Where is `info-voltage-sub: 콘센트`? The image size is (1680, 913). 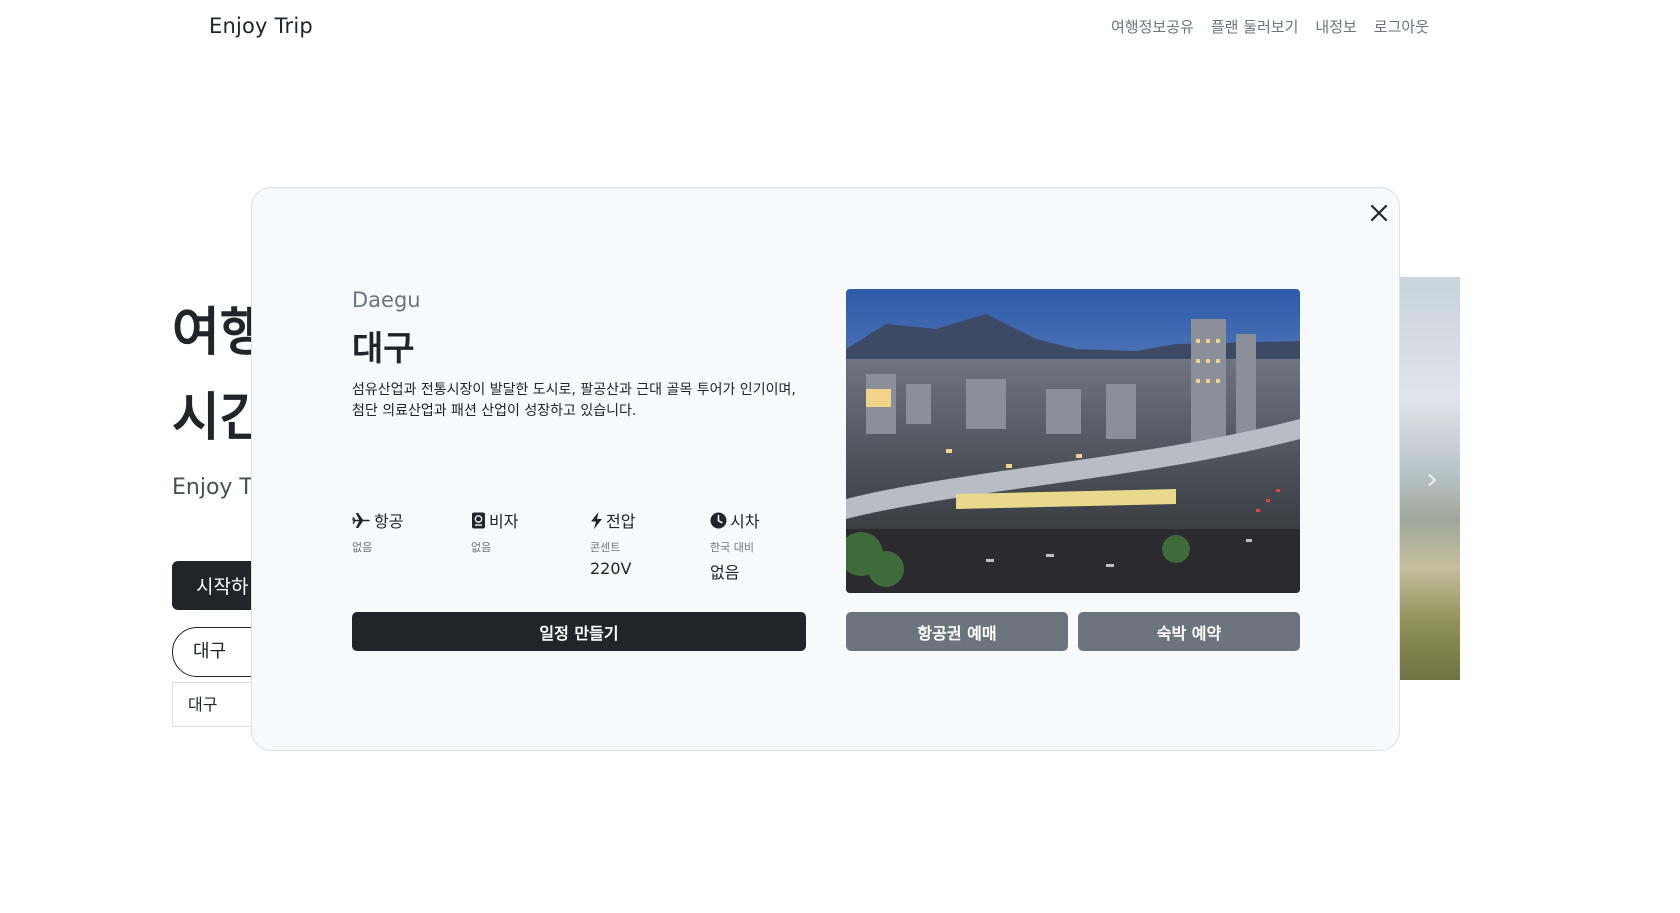
info-voltage-sub: 콘센트 is located at coordinates (605, 547).